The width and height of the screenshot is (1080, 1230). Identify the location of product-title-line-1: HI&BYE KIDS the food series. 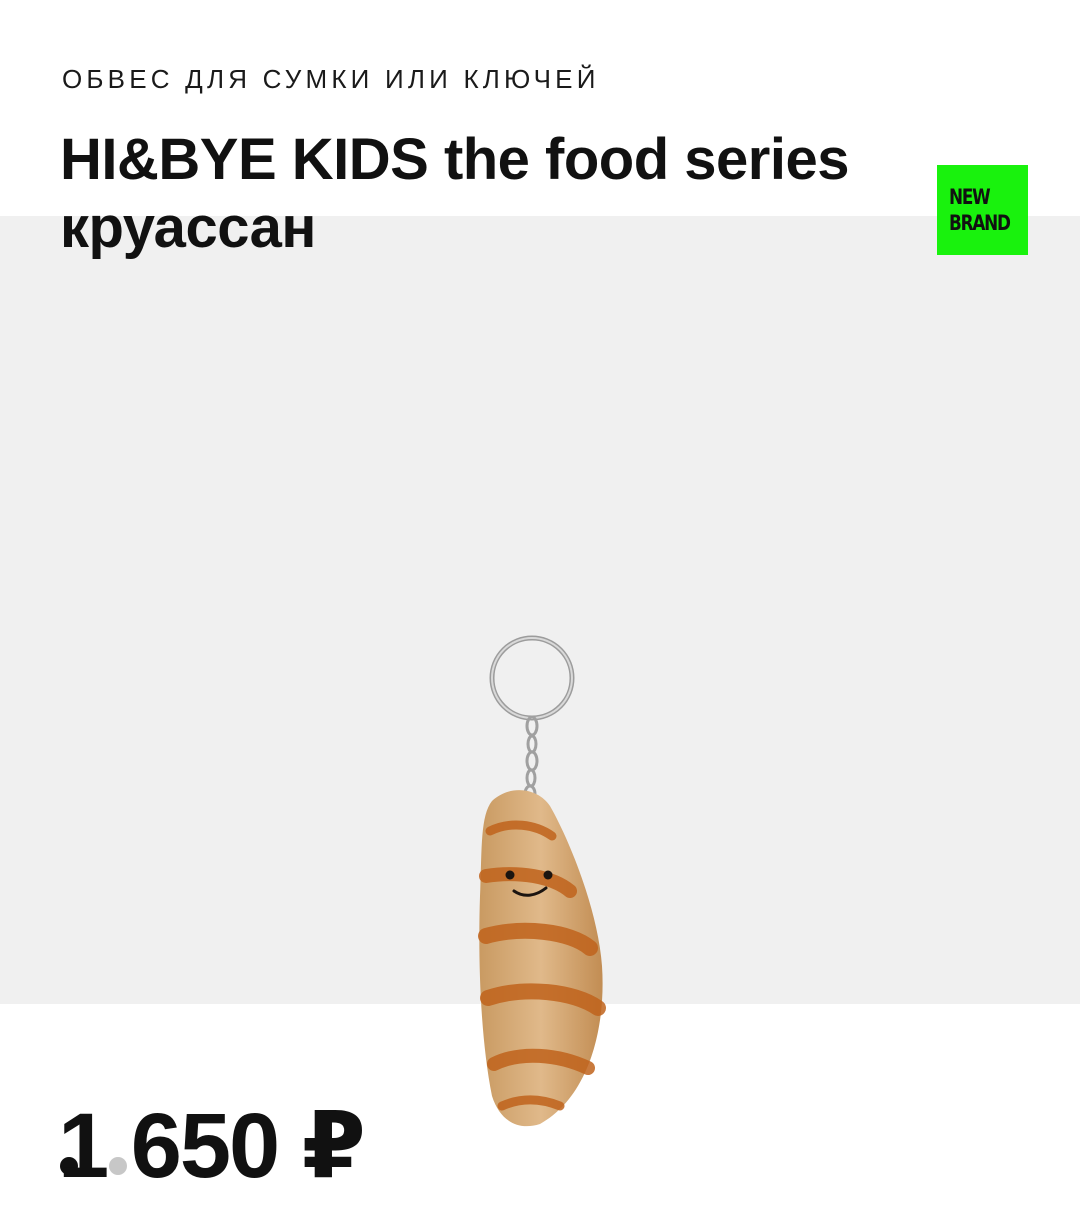
(454, 159).